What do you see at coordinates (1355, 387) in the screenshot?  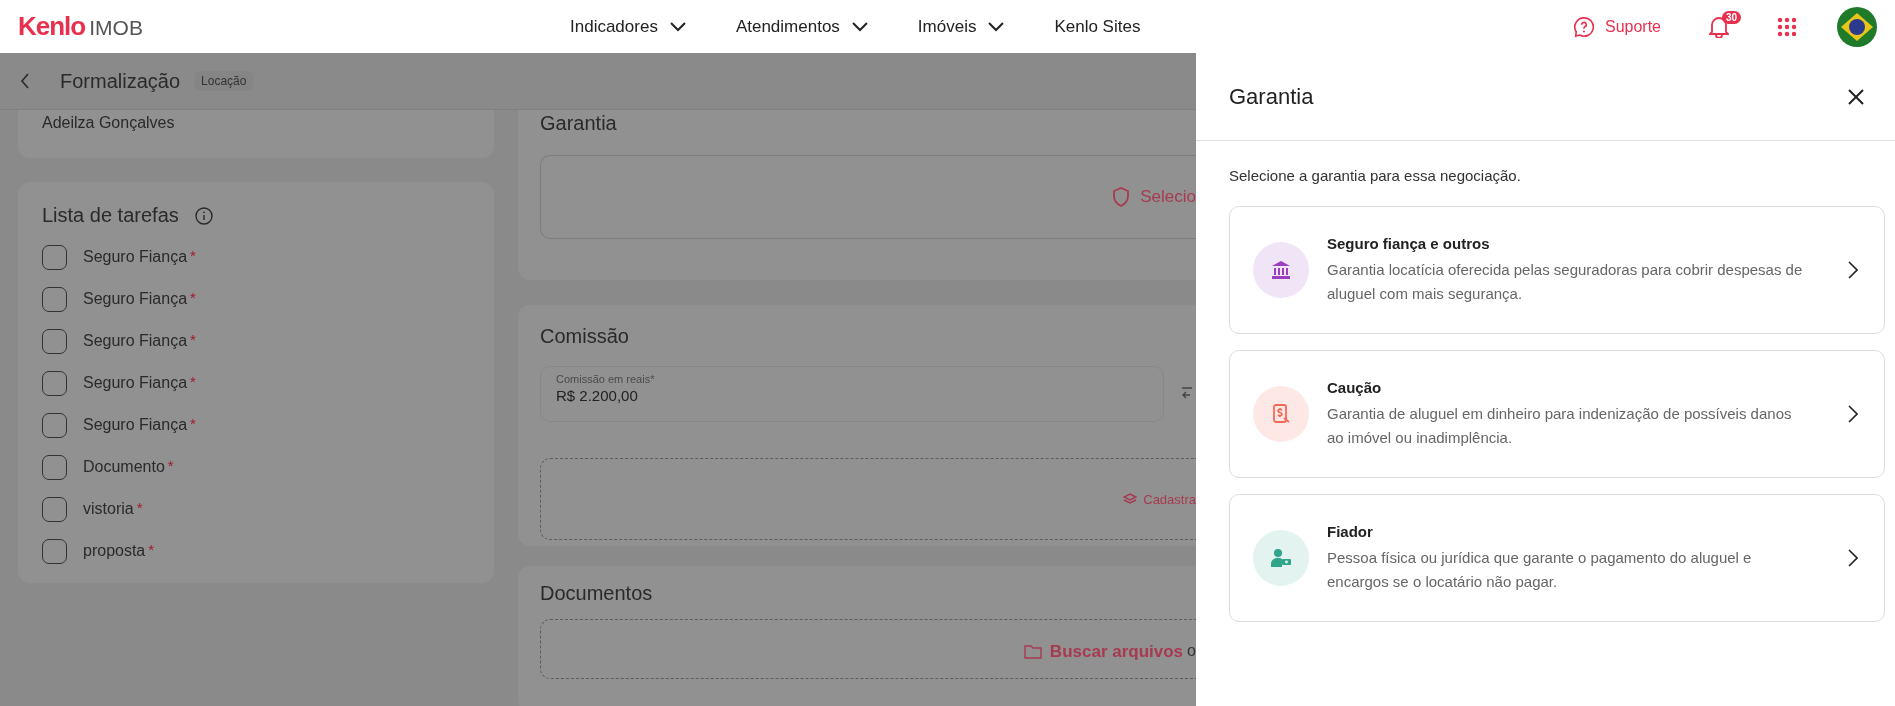 I see `option-title: Caução` at bounding box center [1355, 387].